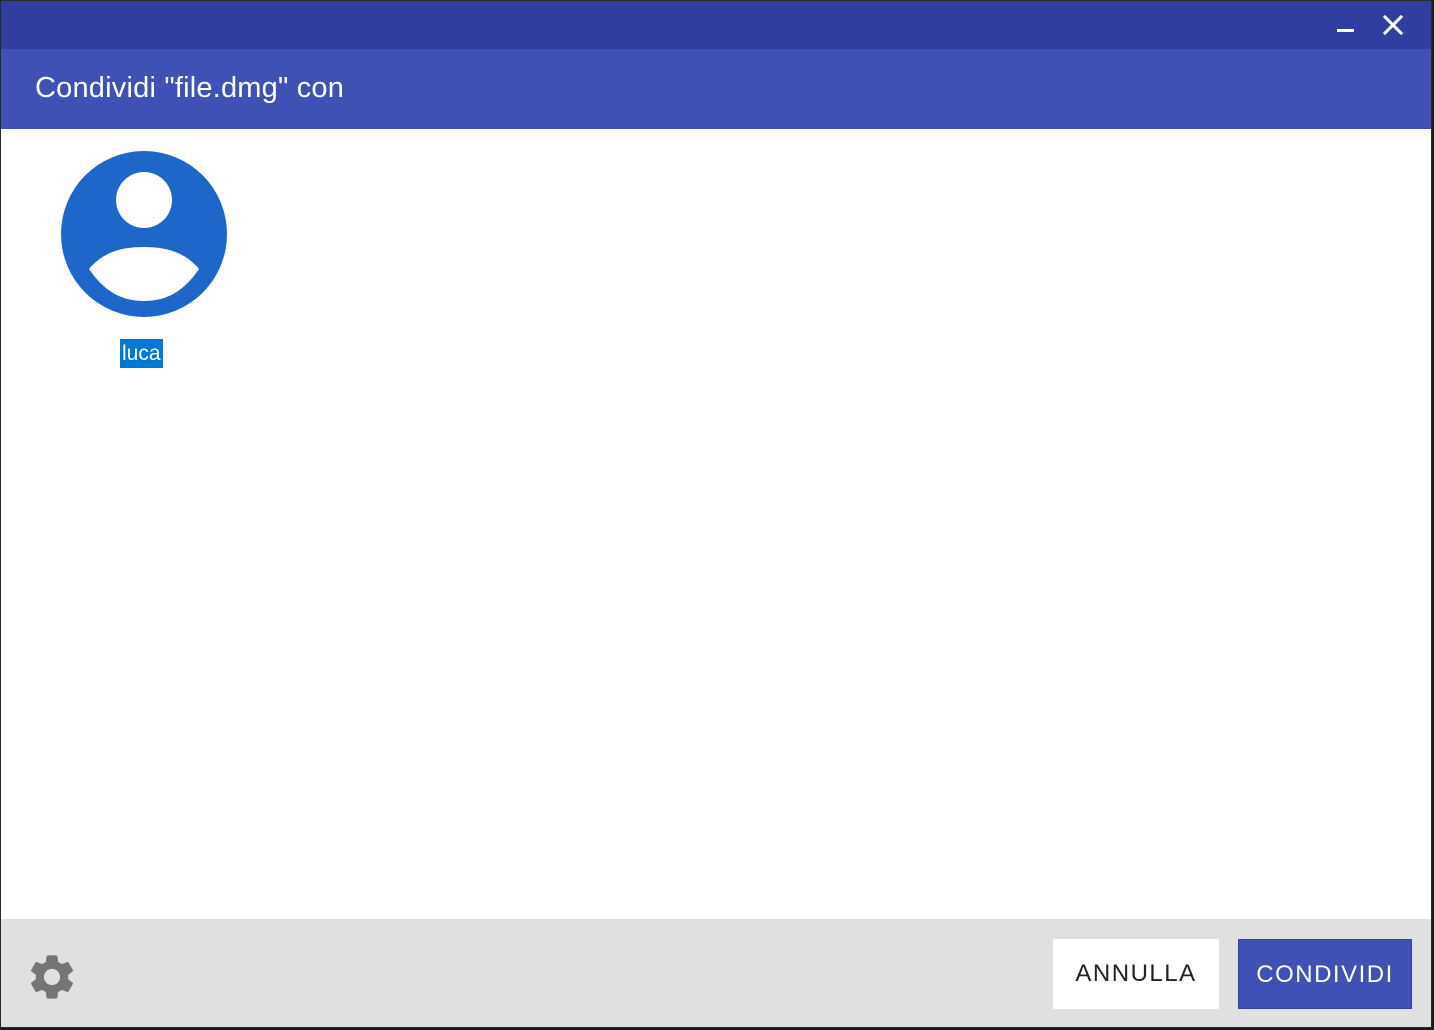  I want to click on dialog-title: Condividi "file.dmg" con, so click(190, 88).